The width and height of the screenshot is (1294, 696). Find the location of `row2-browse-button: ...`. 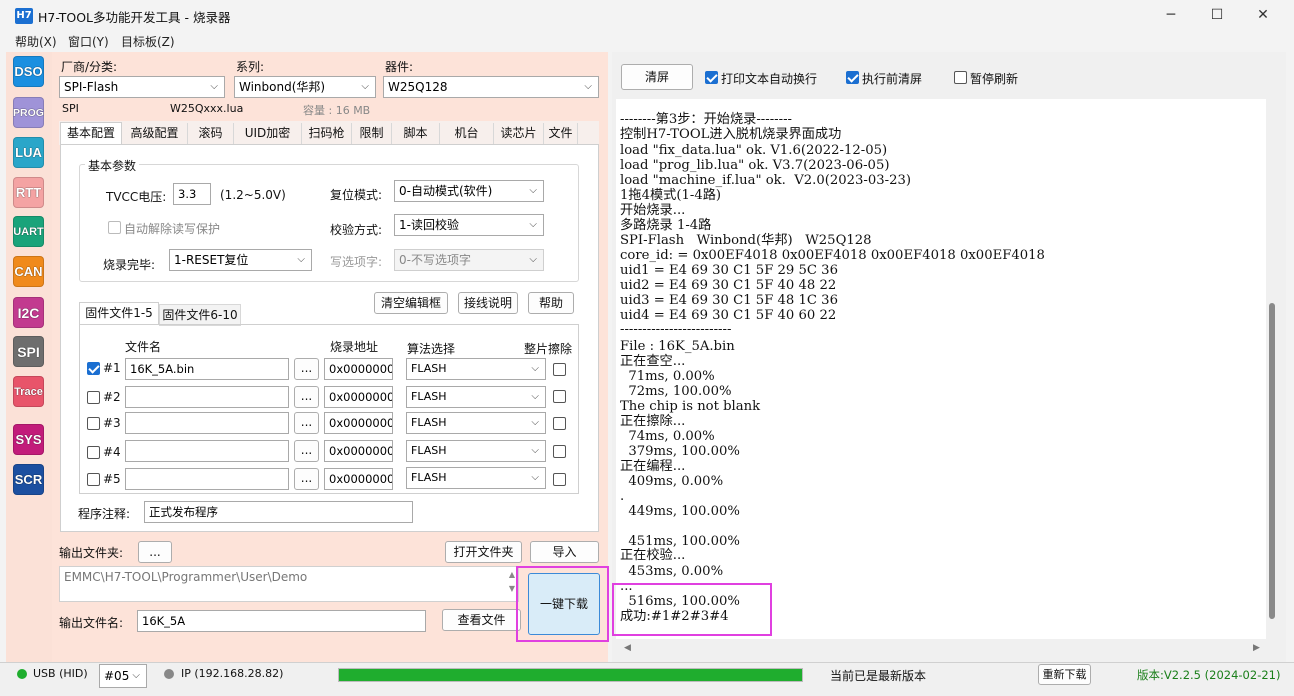

row2-browse-button: ... is located at coordinates (306, 397).